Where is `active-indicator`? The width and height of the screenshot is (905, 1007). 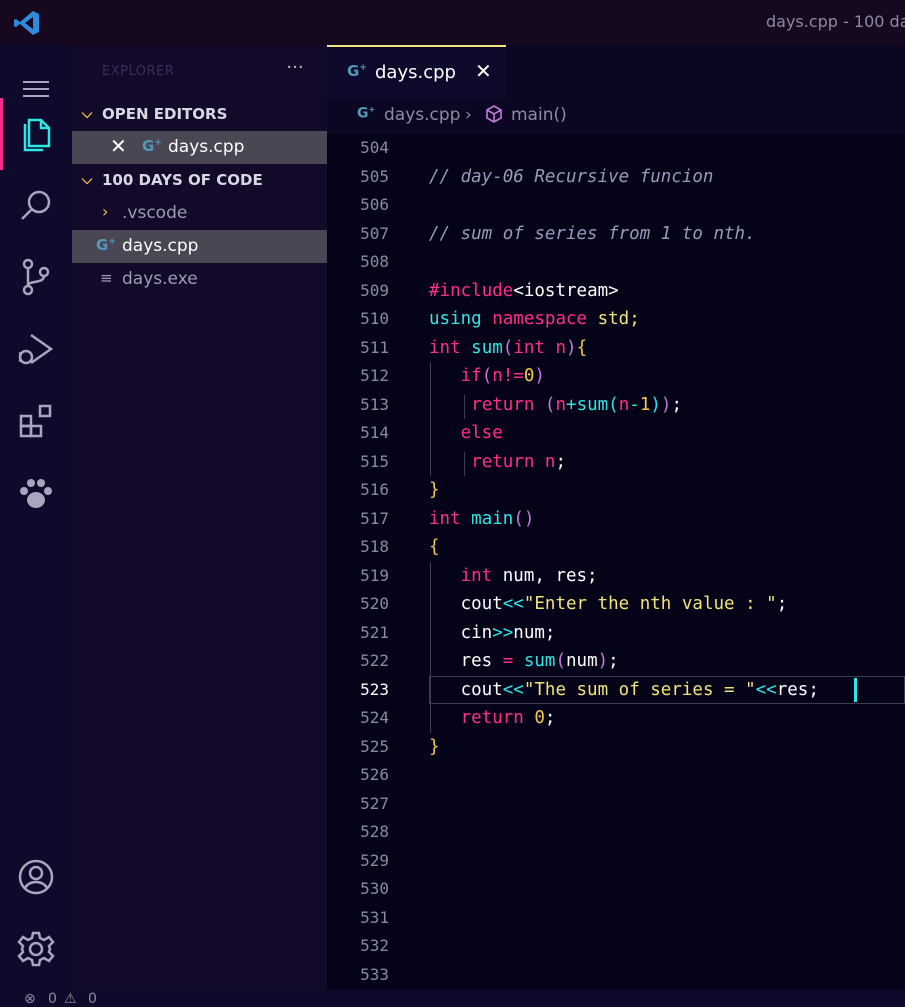
active-indicator is located at coordinates (1, 134).